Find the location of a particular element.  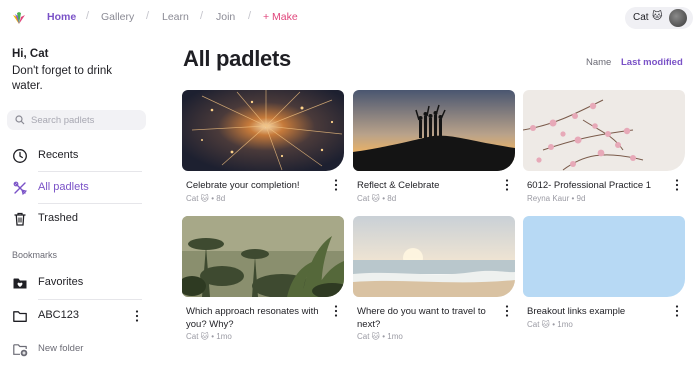

avatar is located at coordinates (678, 18).